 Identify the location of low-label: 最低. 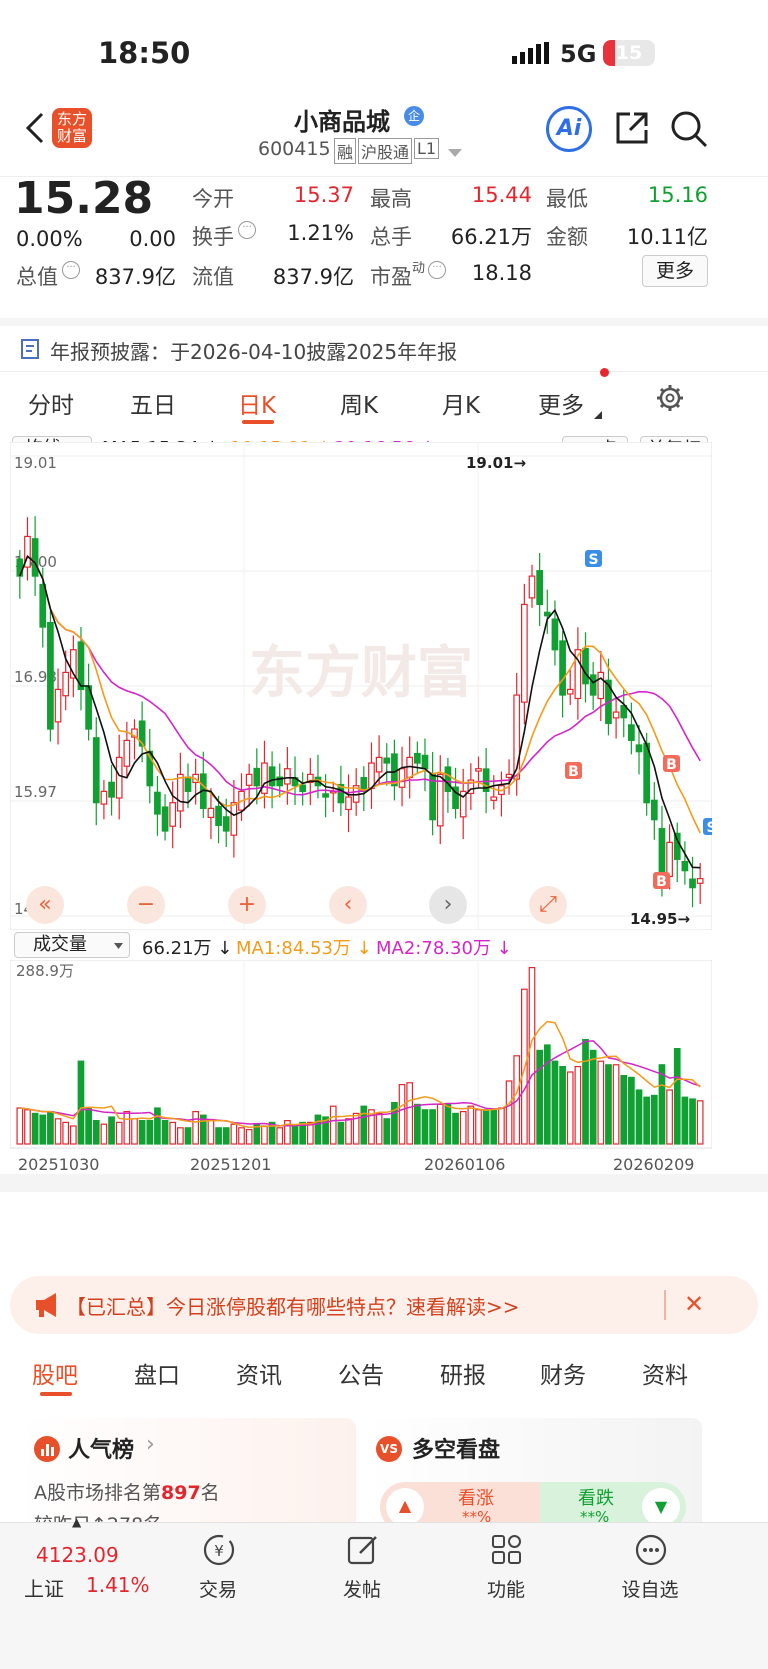
(567, 199).